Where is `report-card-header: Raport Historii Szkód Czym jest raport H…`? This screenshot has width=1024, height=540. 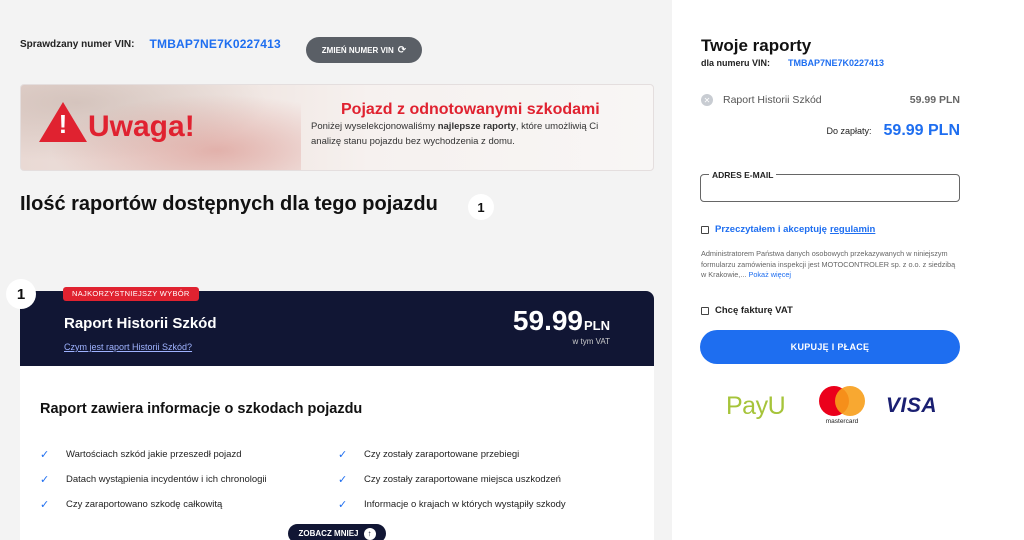 report-card-header: Raport Historii Szkód Czym jest raport H… is located at coordinates (337, 328).